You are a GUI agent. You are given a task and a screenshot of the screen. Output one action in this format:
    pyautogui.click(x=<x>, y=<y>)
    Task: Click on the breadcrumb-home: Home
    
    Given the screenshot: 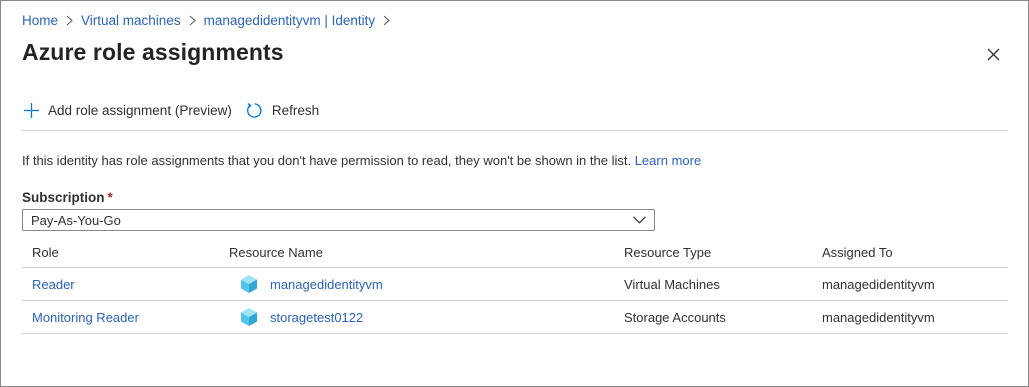 What is the action you would take?
    pyautogui.click(x=40, y=20)
    